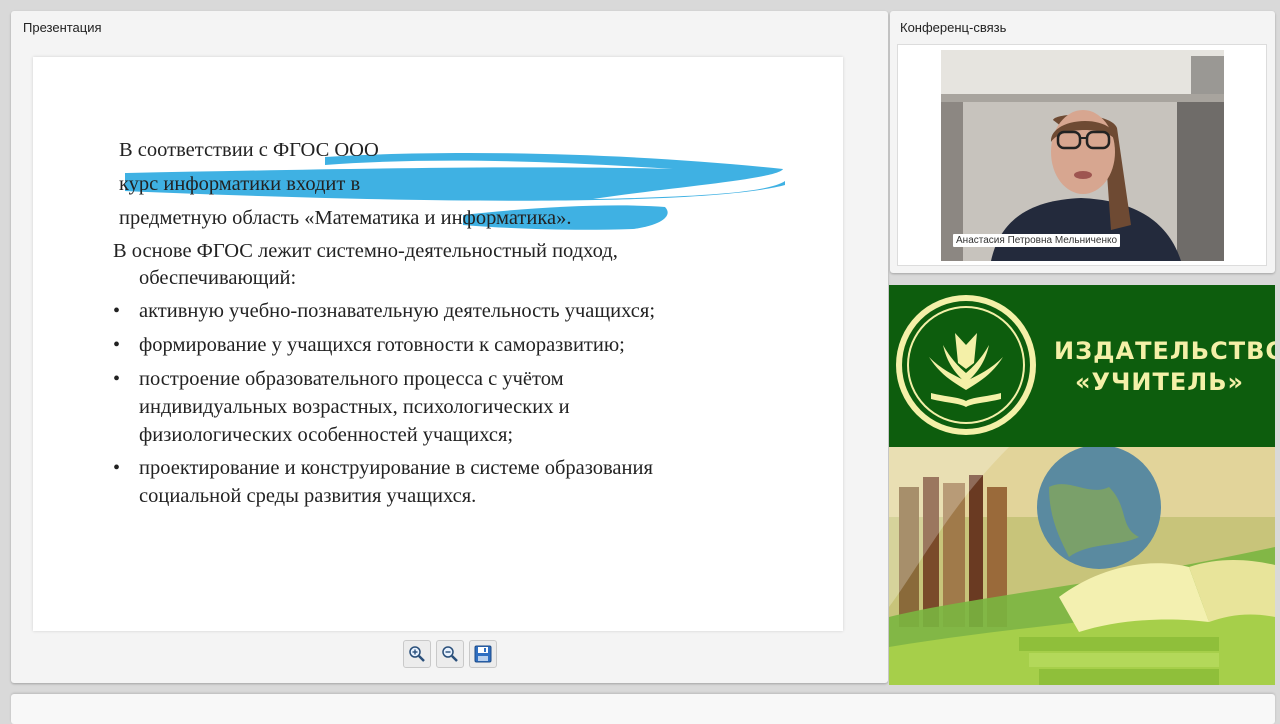 The image size is (1280, 724). I want to click on conference-title: Конференц-связь, so click(953, 27).